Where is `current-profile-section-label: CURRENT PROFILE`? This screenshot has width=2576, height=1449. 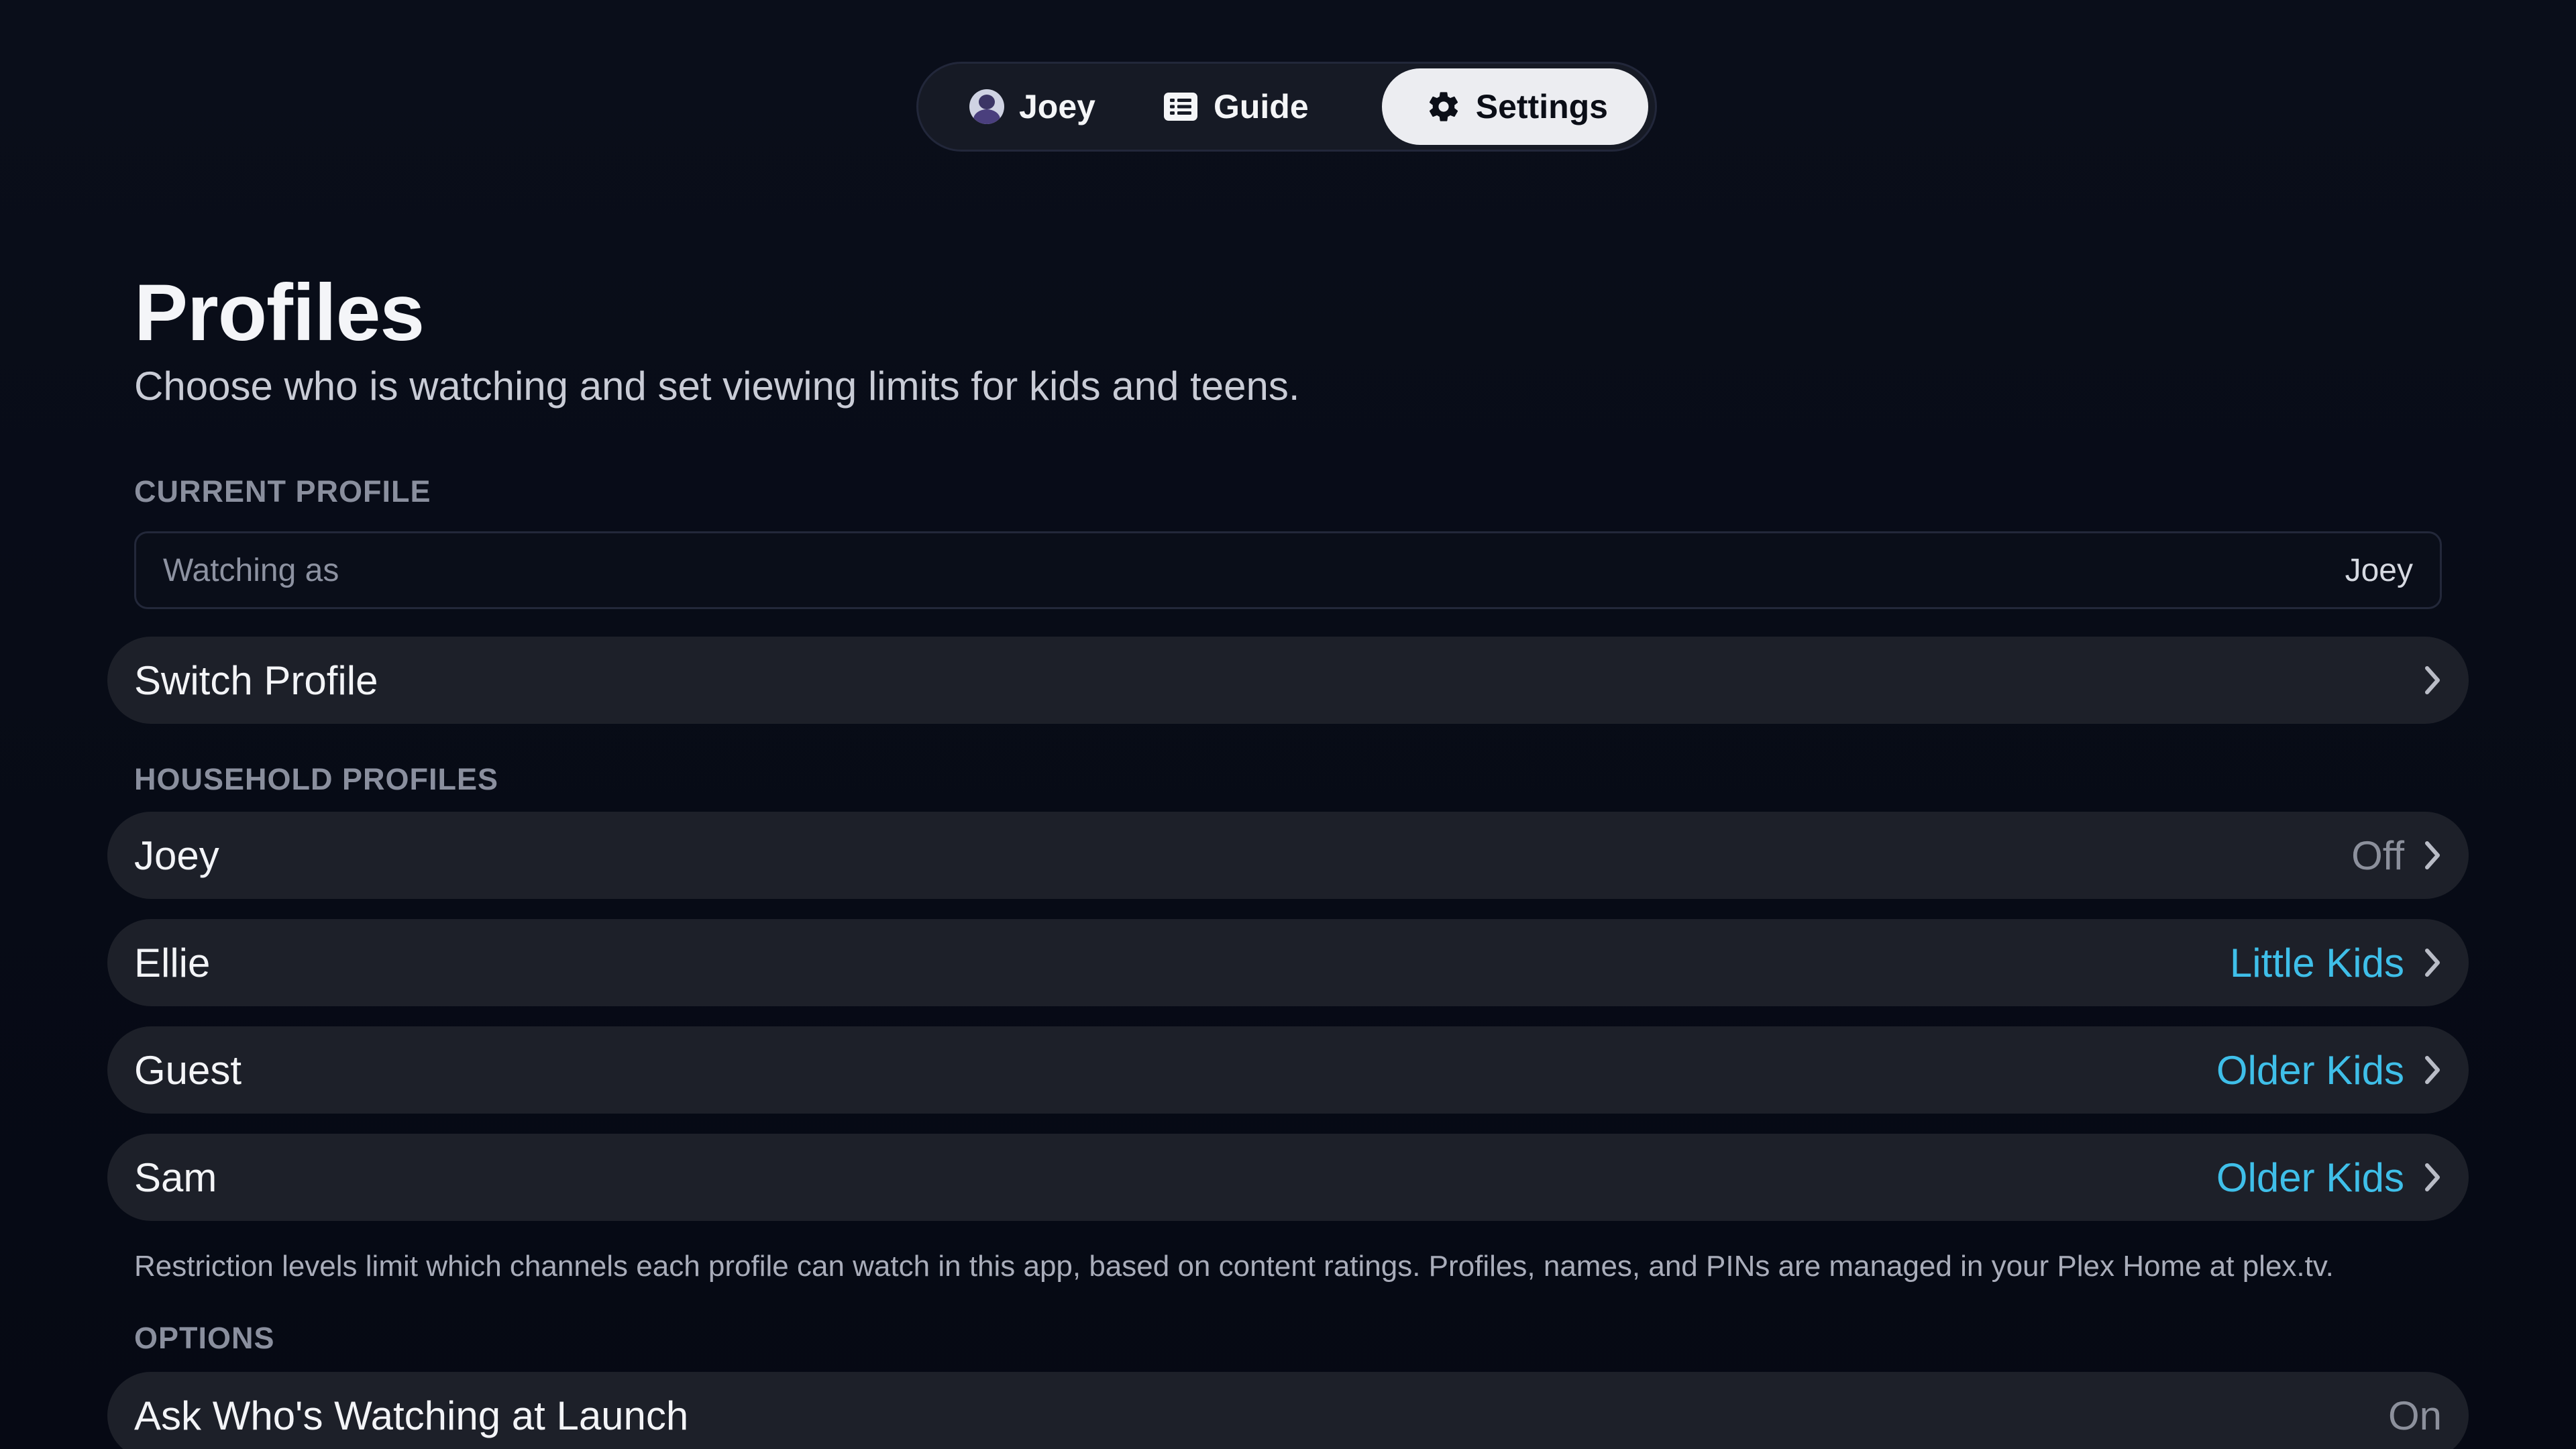
current-profile-section-label: CURRENT PROFILE is located at coordinates (282, 491).